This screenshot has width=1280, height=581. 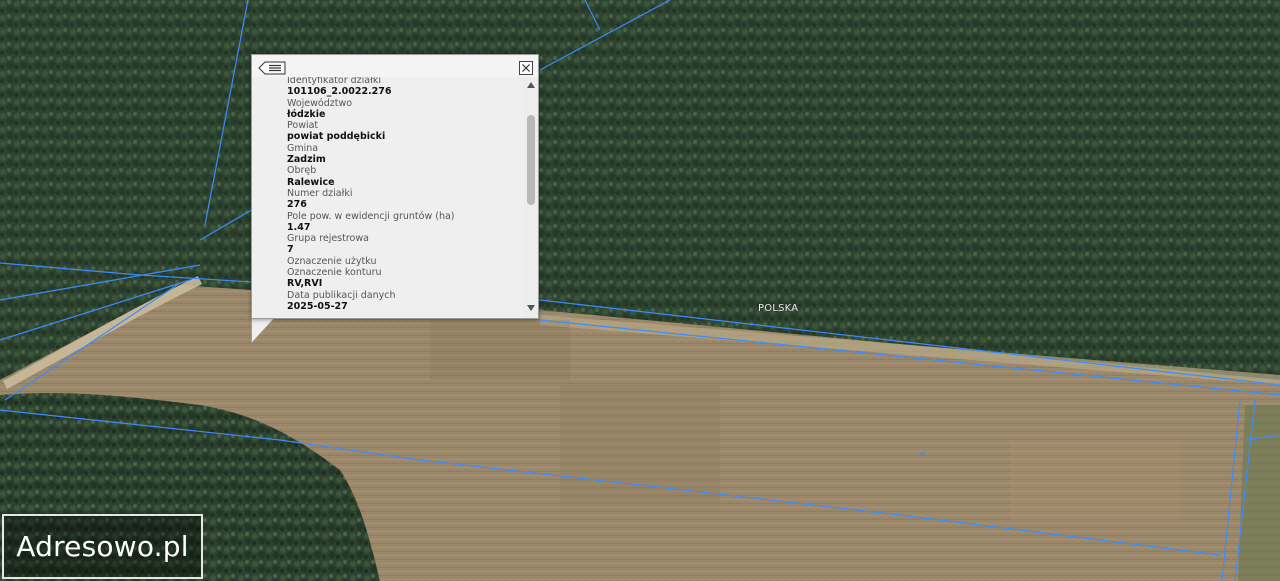 What do you see at coordinates (404, 176) in the screenshot?
I see `attr-obreb: Obręb Ralewice` at bounding box center [404, 176].